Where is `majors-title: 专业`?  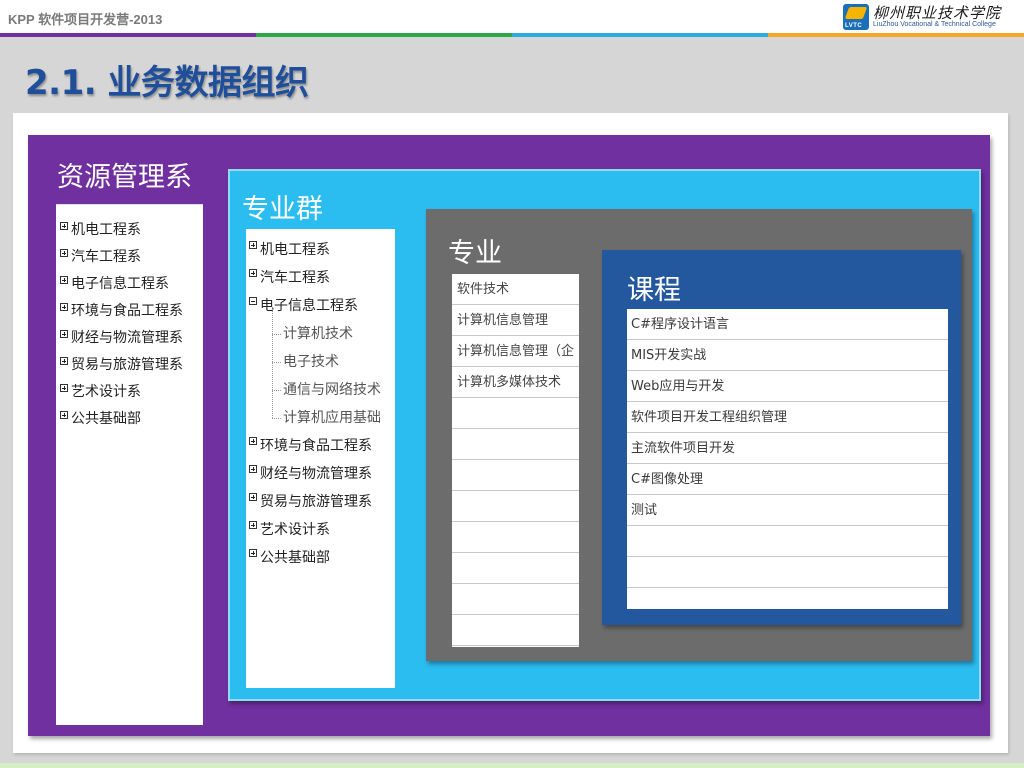 majors-title: 专业 is located at coordinates (475, 253).